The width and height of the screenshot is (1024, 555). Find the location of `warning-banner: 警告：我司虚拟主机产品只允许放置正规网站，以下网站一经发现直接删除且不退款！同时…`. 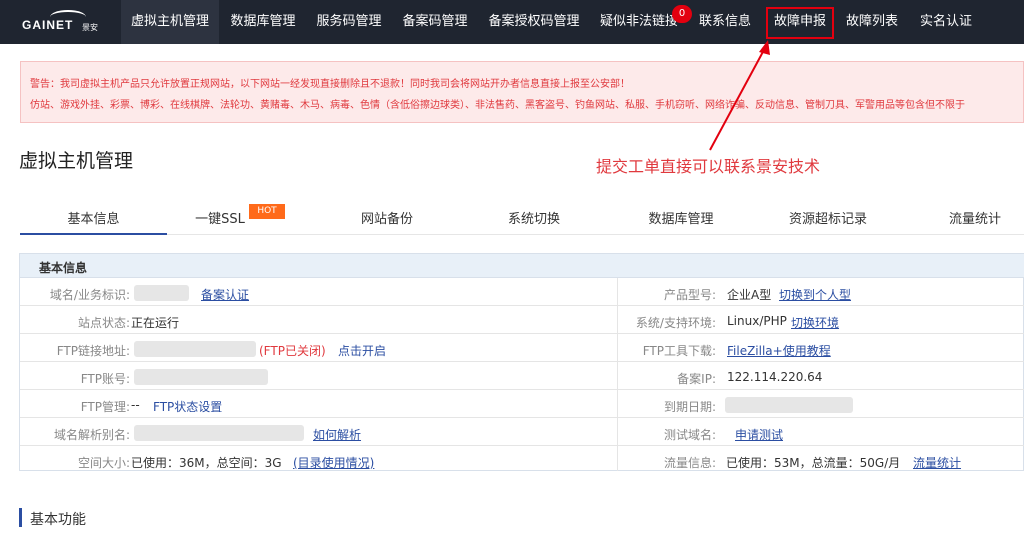

warning-banner: 警告：我司虚拟主机产品只允许放置正规网站，以下网站一经发现直接删除且不退款！同时… is located at coordinates (522, 92).